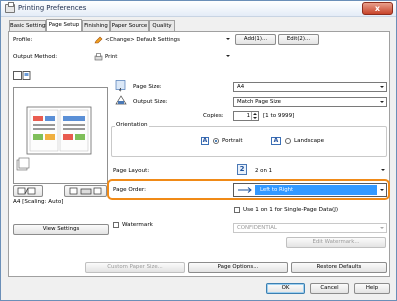 Image resolution: width=397 pixels, height=301 pixels. Describe the element at coordinates (285, 288) in the screenshot. I see `ok-button: OK` at that location.